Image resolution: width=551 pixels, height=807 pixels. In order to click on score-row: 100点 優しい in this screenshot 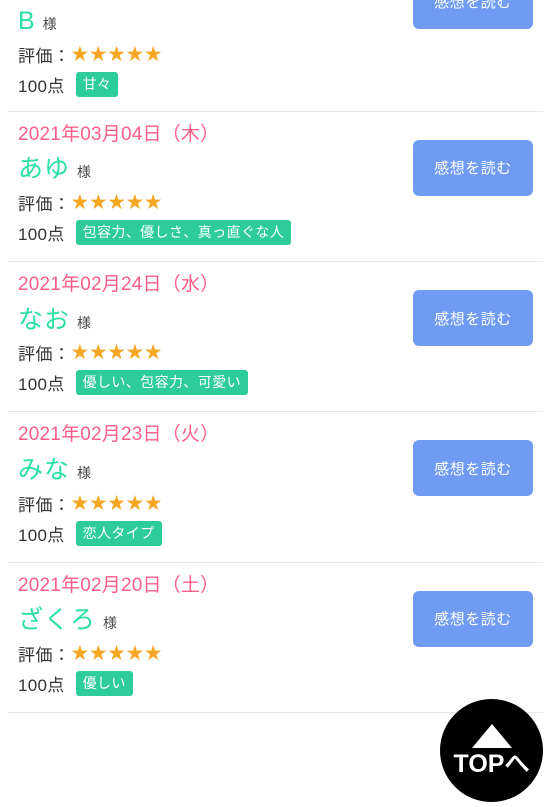, I will do `click(275, 683)`.